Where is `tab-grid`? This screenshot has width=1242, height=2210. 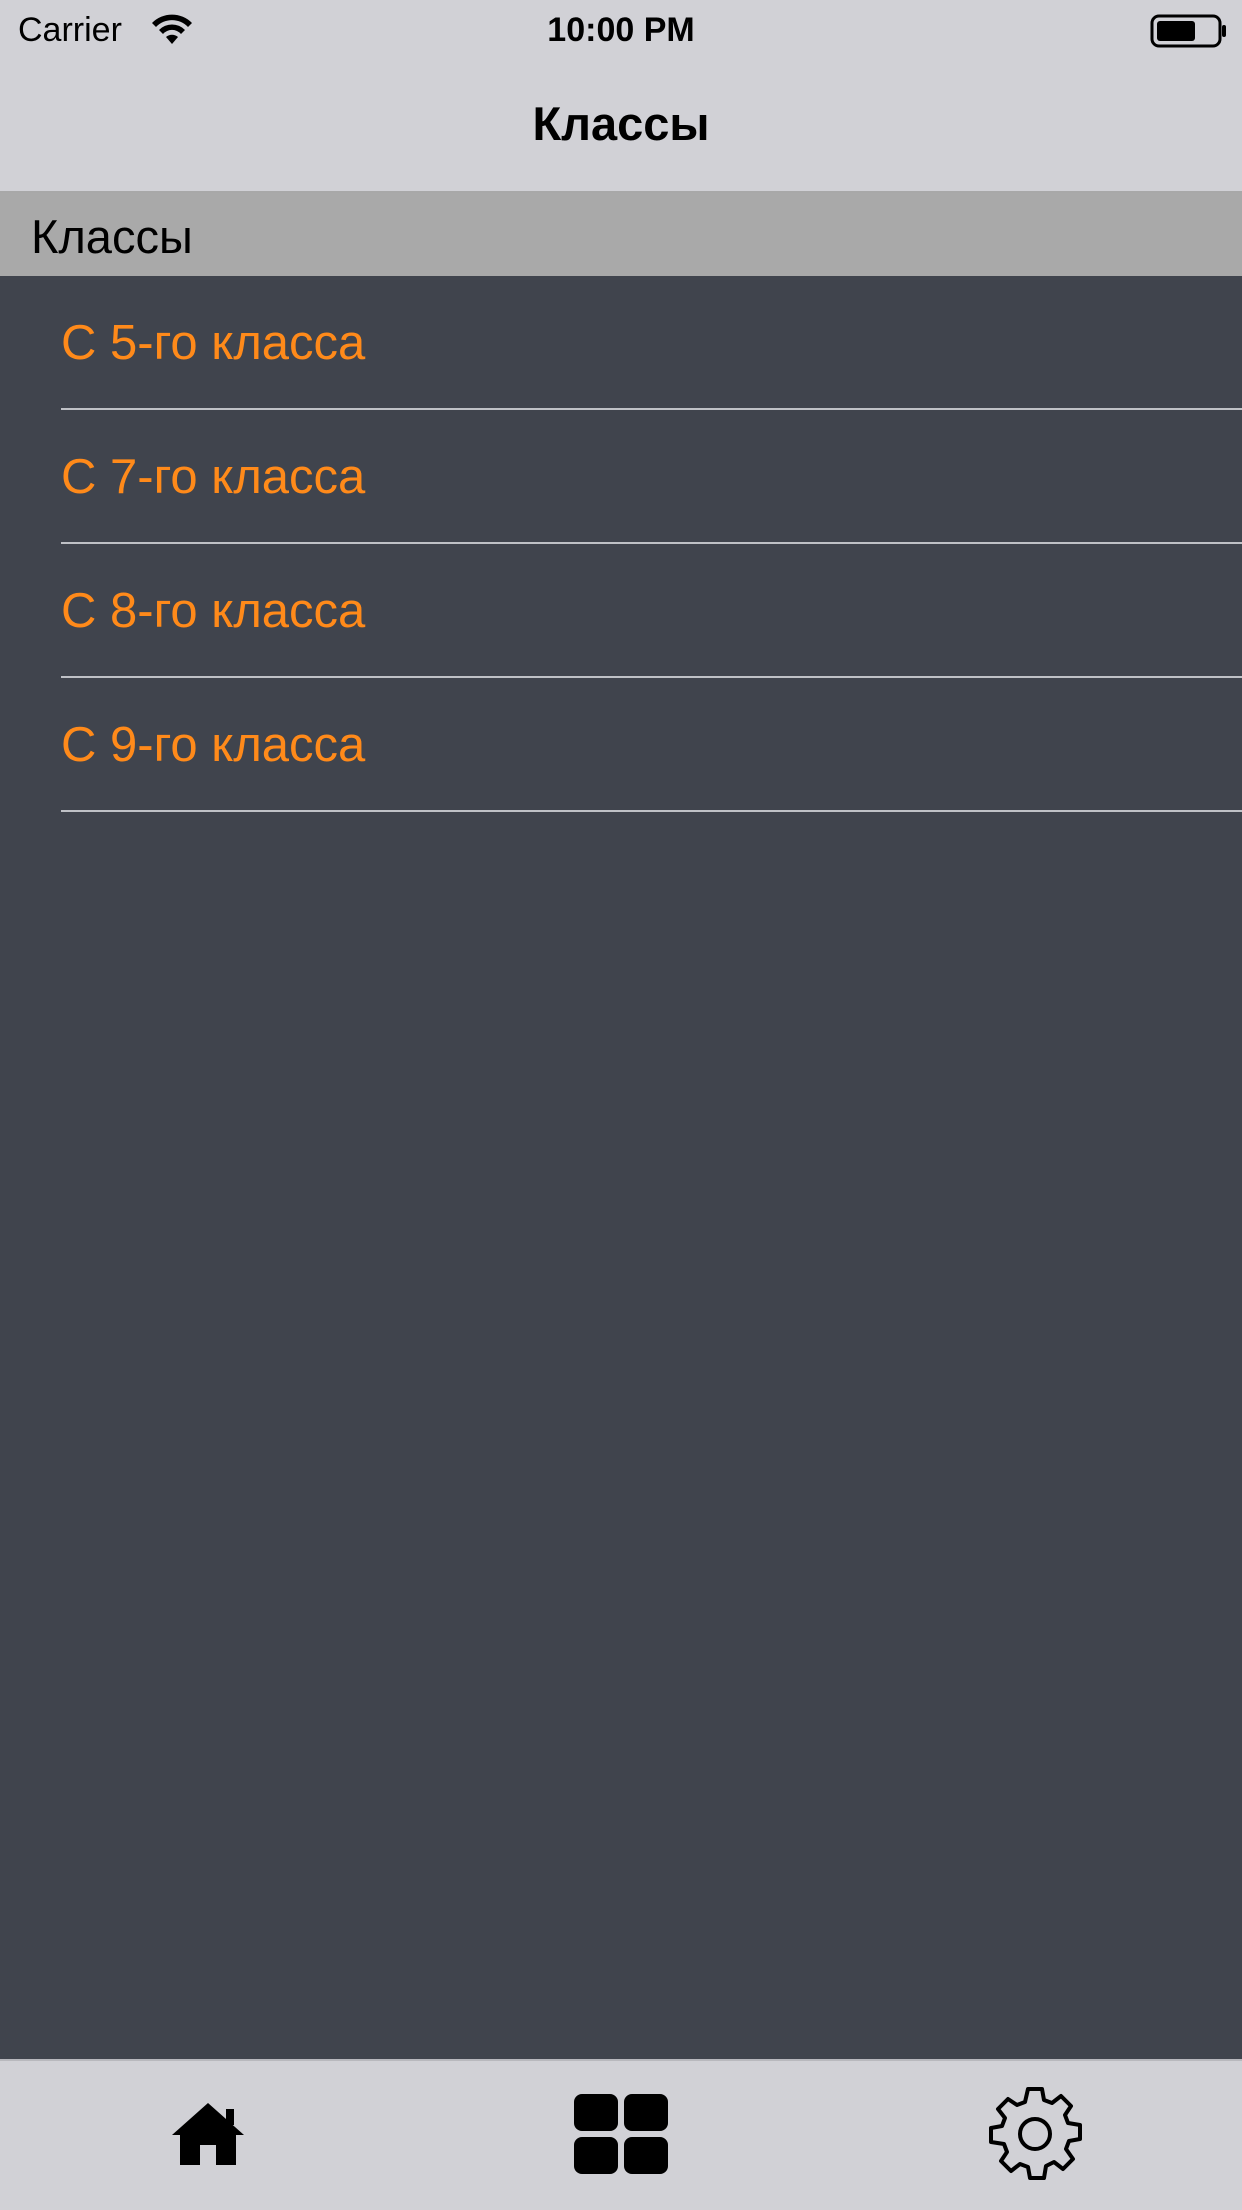
tab-grid is located at coordinates (621, 2134).